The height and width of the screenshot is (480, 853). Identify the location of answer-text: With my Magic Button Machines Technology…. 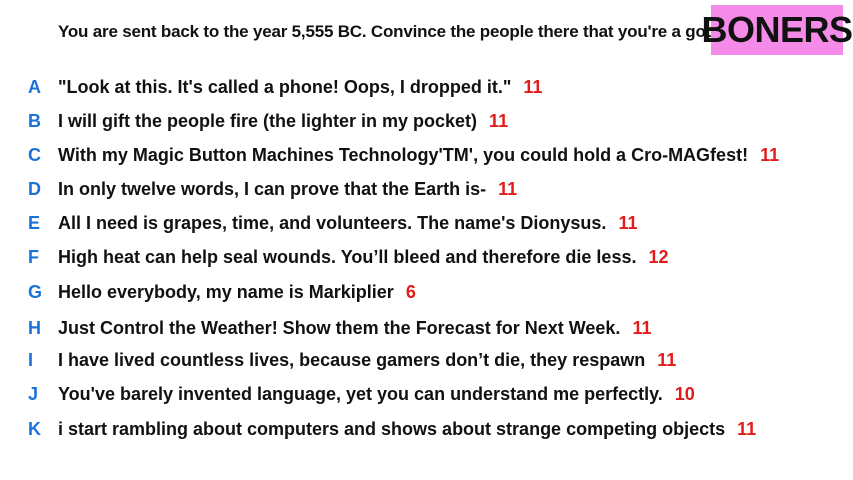
(403, 154).